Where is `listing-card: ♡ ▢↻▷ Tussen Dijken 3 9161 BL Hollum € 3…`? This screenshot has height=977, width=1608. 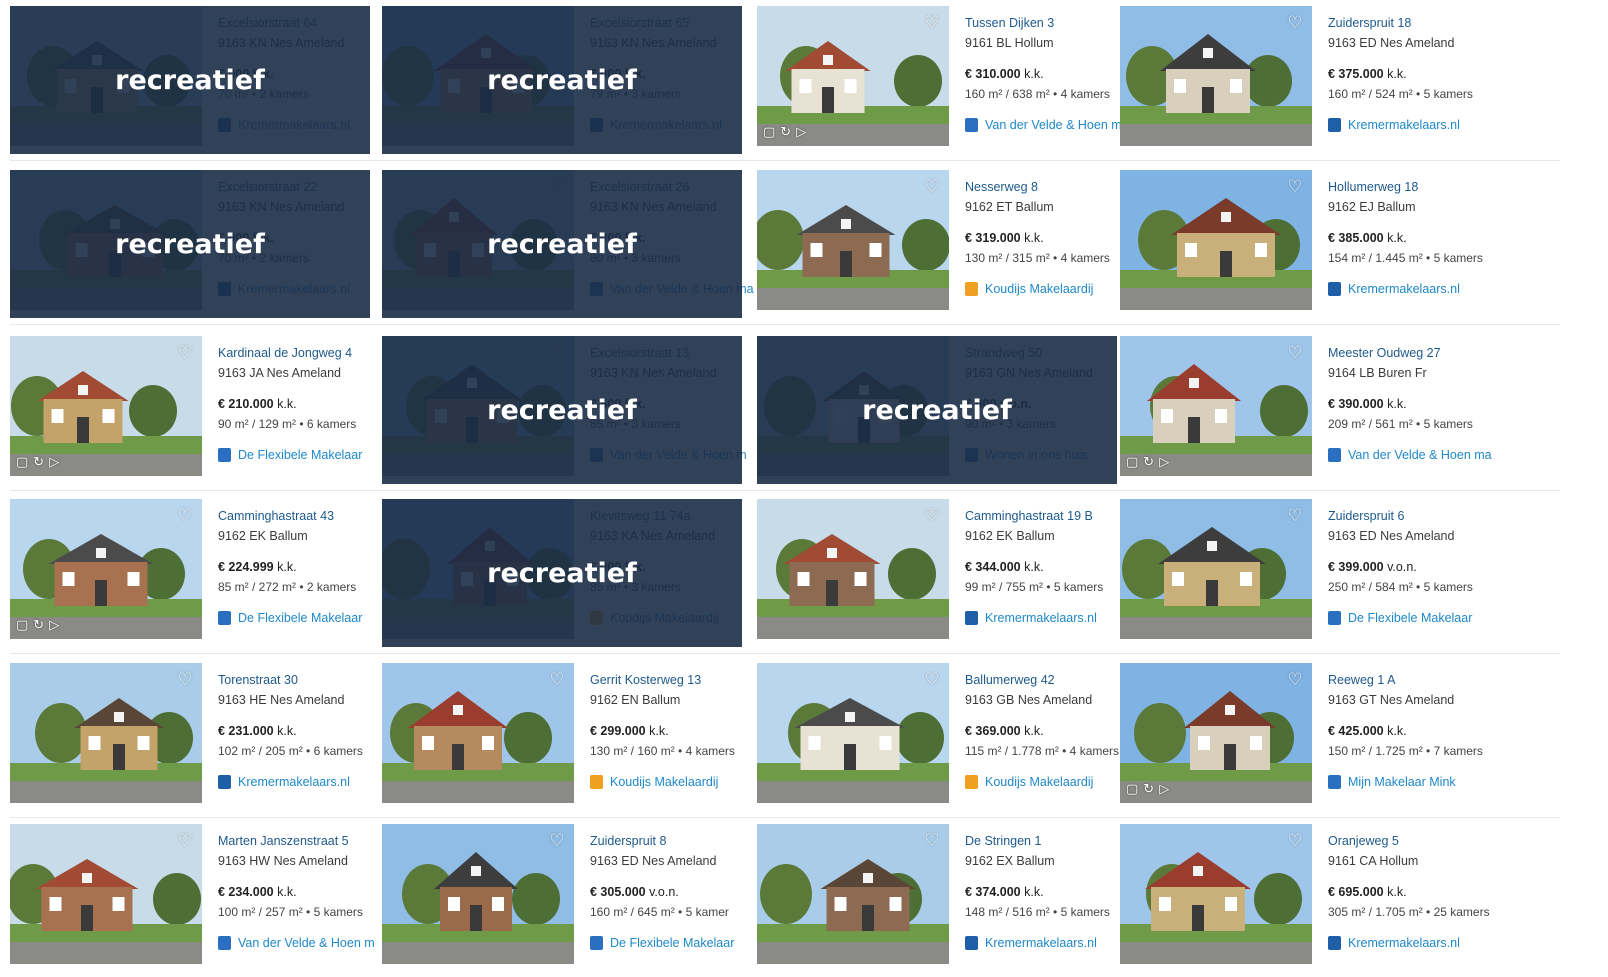 listing-card: ♡ ▢↻▷ Tussen Dijken 3 9161 BL Hollum € 3… is located at coordinates (943, 81).